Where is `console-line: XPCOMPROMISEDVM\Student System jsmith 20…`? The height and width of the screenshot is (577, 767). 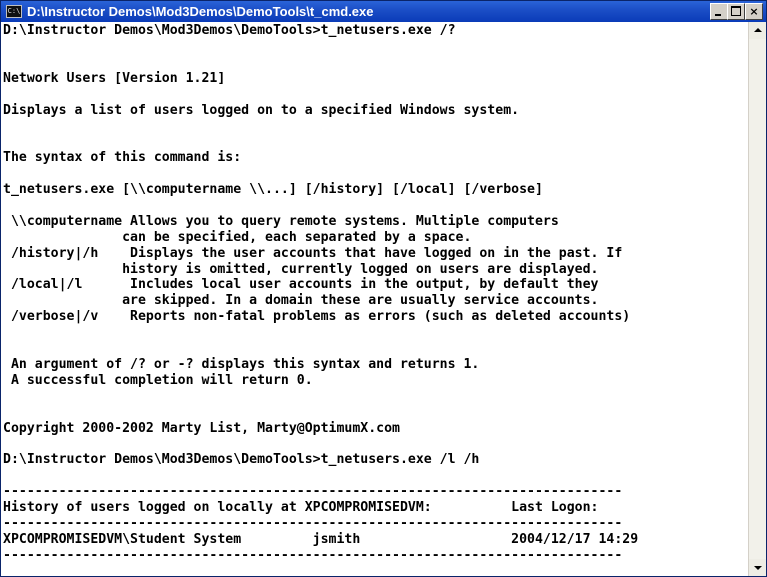 console-line: XPCOMPROMISEDVM\Student System jsmith 20… is located at coordinates (321, 539).